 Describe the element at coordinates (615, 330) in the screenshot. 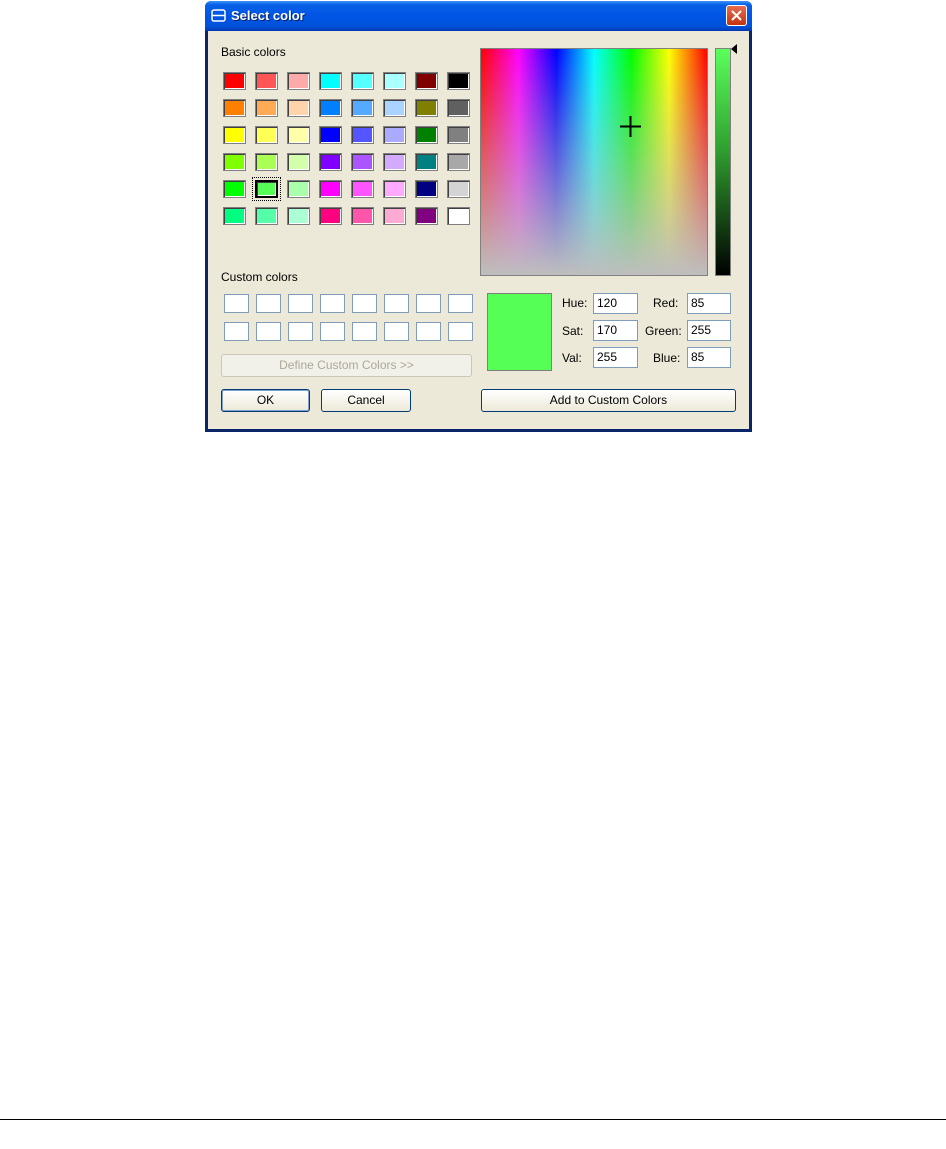

I see `sat-field: 170` at that location.